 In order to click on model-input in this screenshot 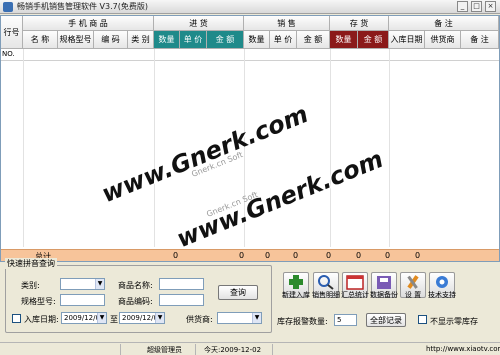, I will do `click(82, 300)`.